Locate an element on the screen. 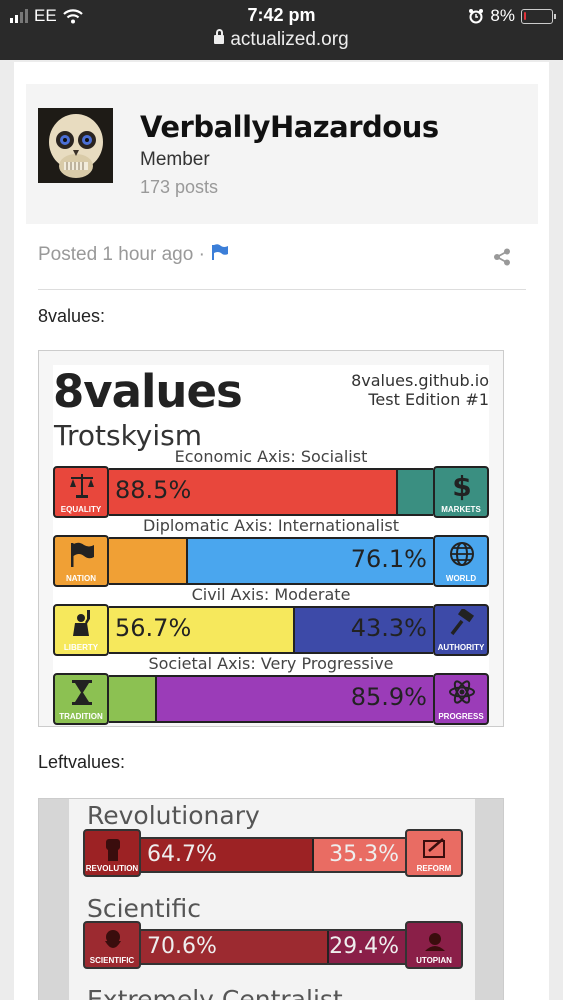 Image resolution: width=563 pixels, height=1000 pixels. marx-portrait-icon is located at coordinates (113, 939).